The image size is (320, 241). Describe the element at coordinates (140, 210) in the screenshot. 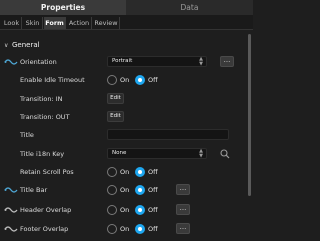

I see `header-overlap-off-radio` at that location.